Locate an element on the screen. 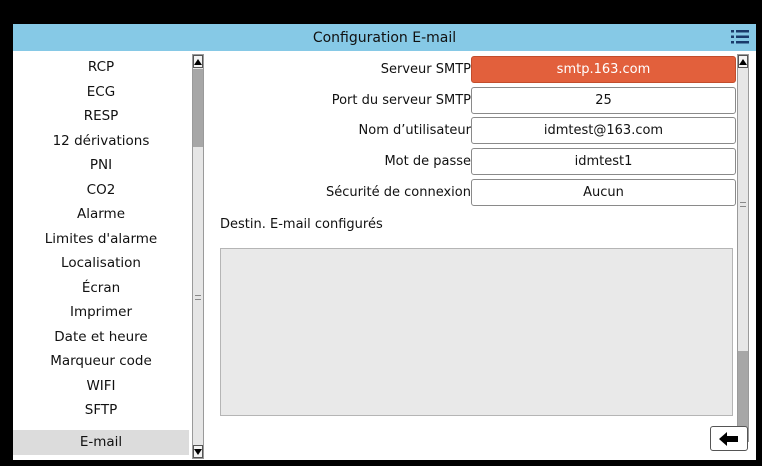 The width and height of the screenshot is (762, 466). sidebar-item-label: Date et heure is located at coordinates (101, 336).